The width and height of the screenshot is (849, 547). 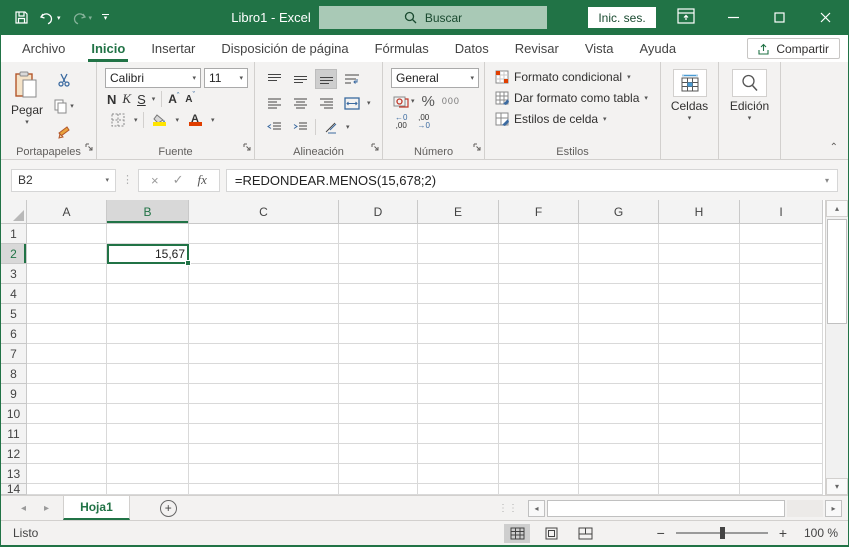 What do you see at coordinates (834, 147) in the screenshot?
I see `collapse-ribbon-icon: ⌃` at bounding box center [834, 147].